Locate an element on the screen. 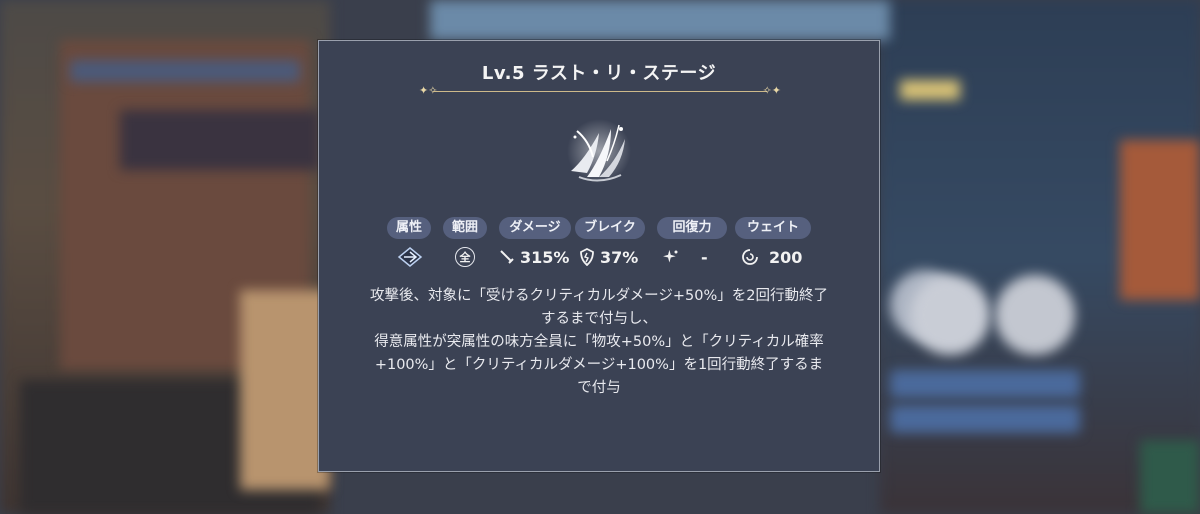 This screenshot has width=1200, height=514. sparkle-icon is located at coordinates (670, 256).